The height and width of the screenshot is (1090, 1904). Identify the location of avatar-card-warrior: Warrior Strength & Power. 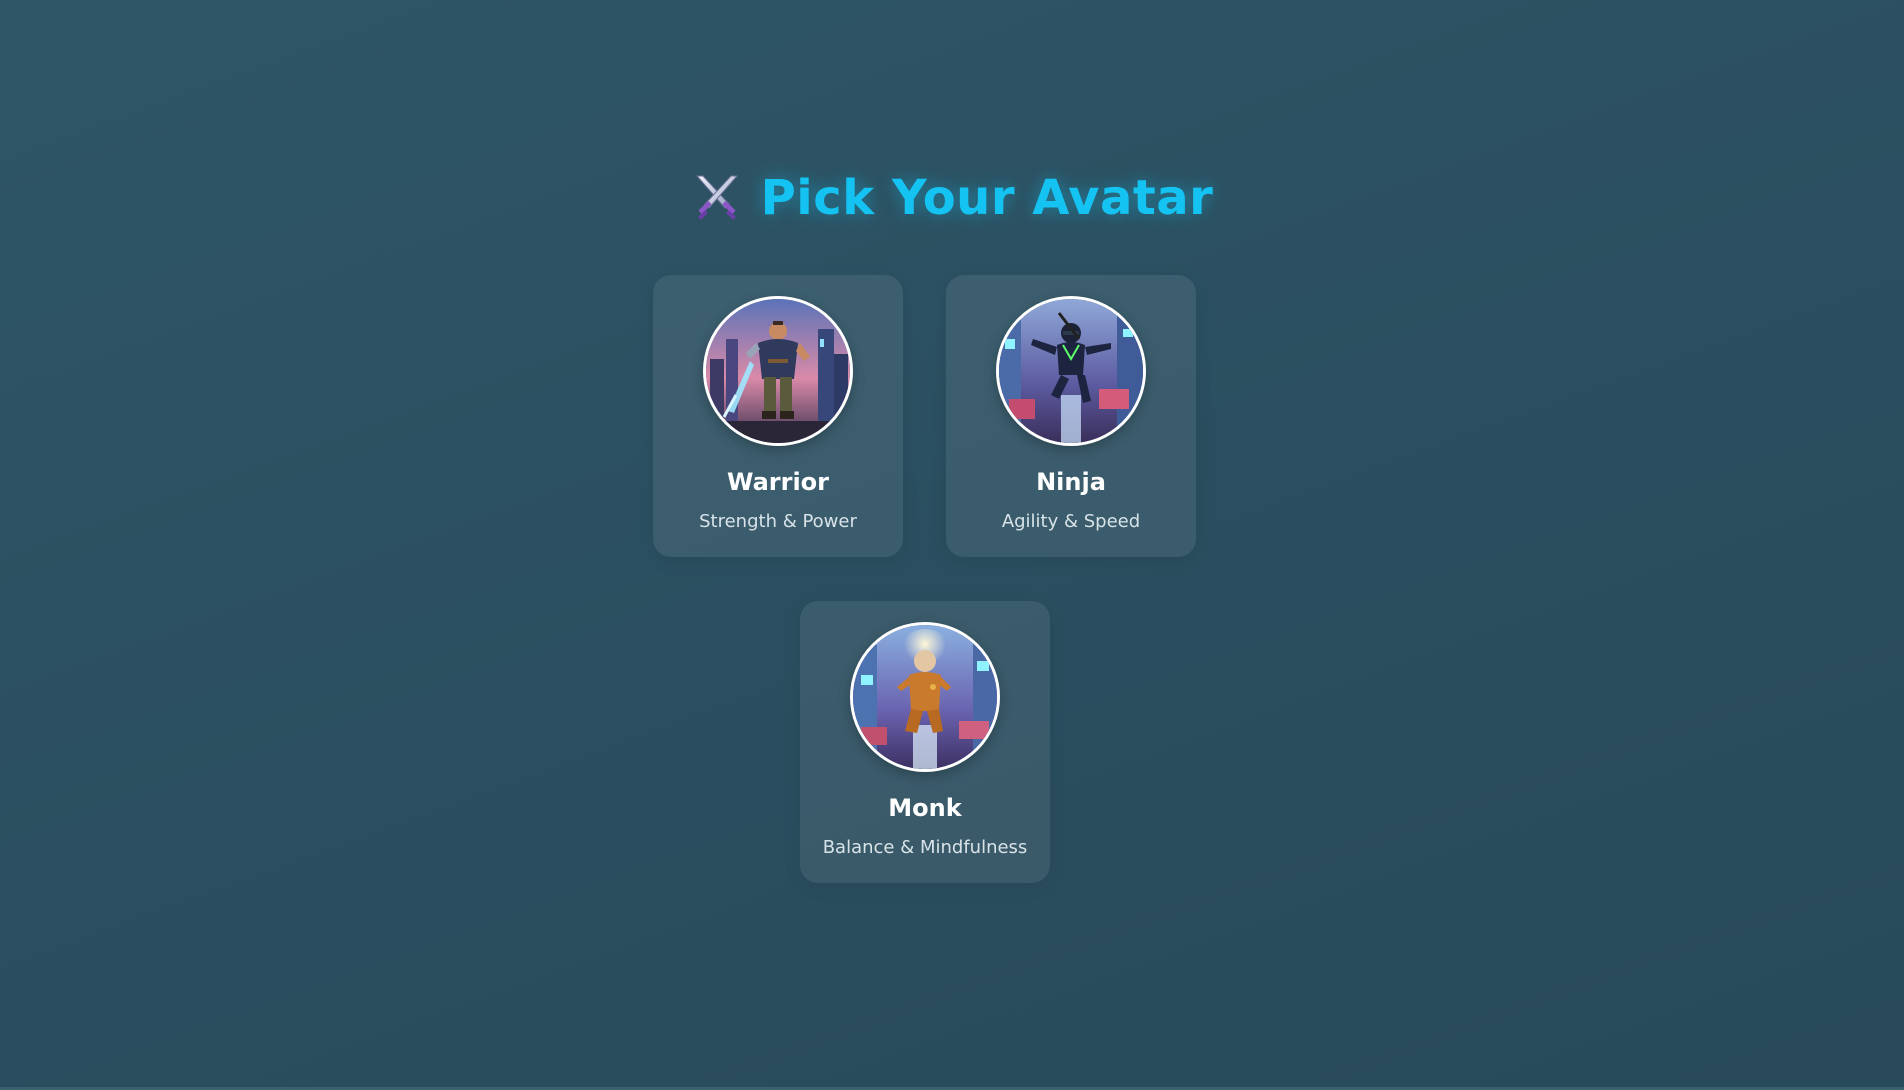
(778, 416).